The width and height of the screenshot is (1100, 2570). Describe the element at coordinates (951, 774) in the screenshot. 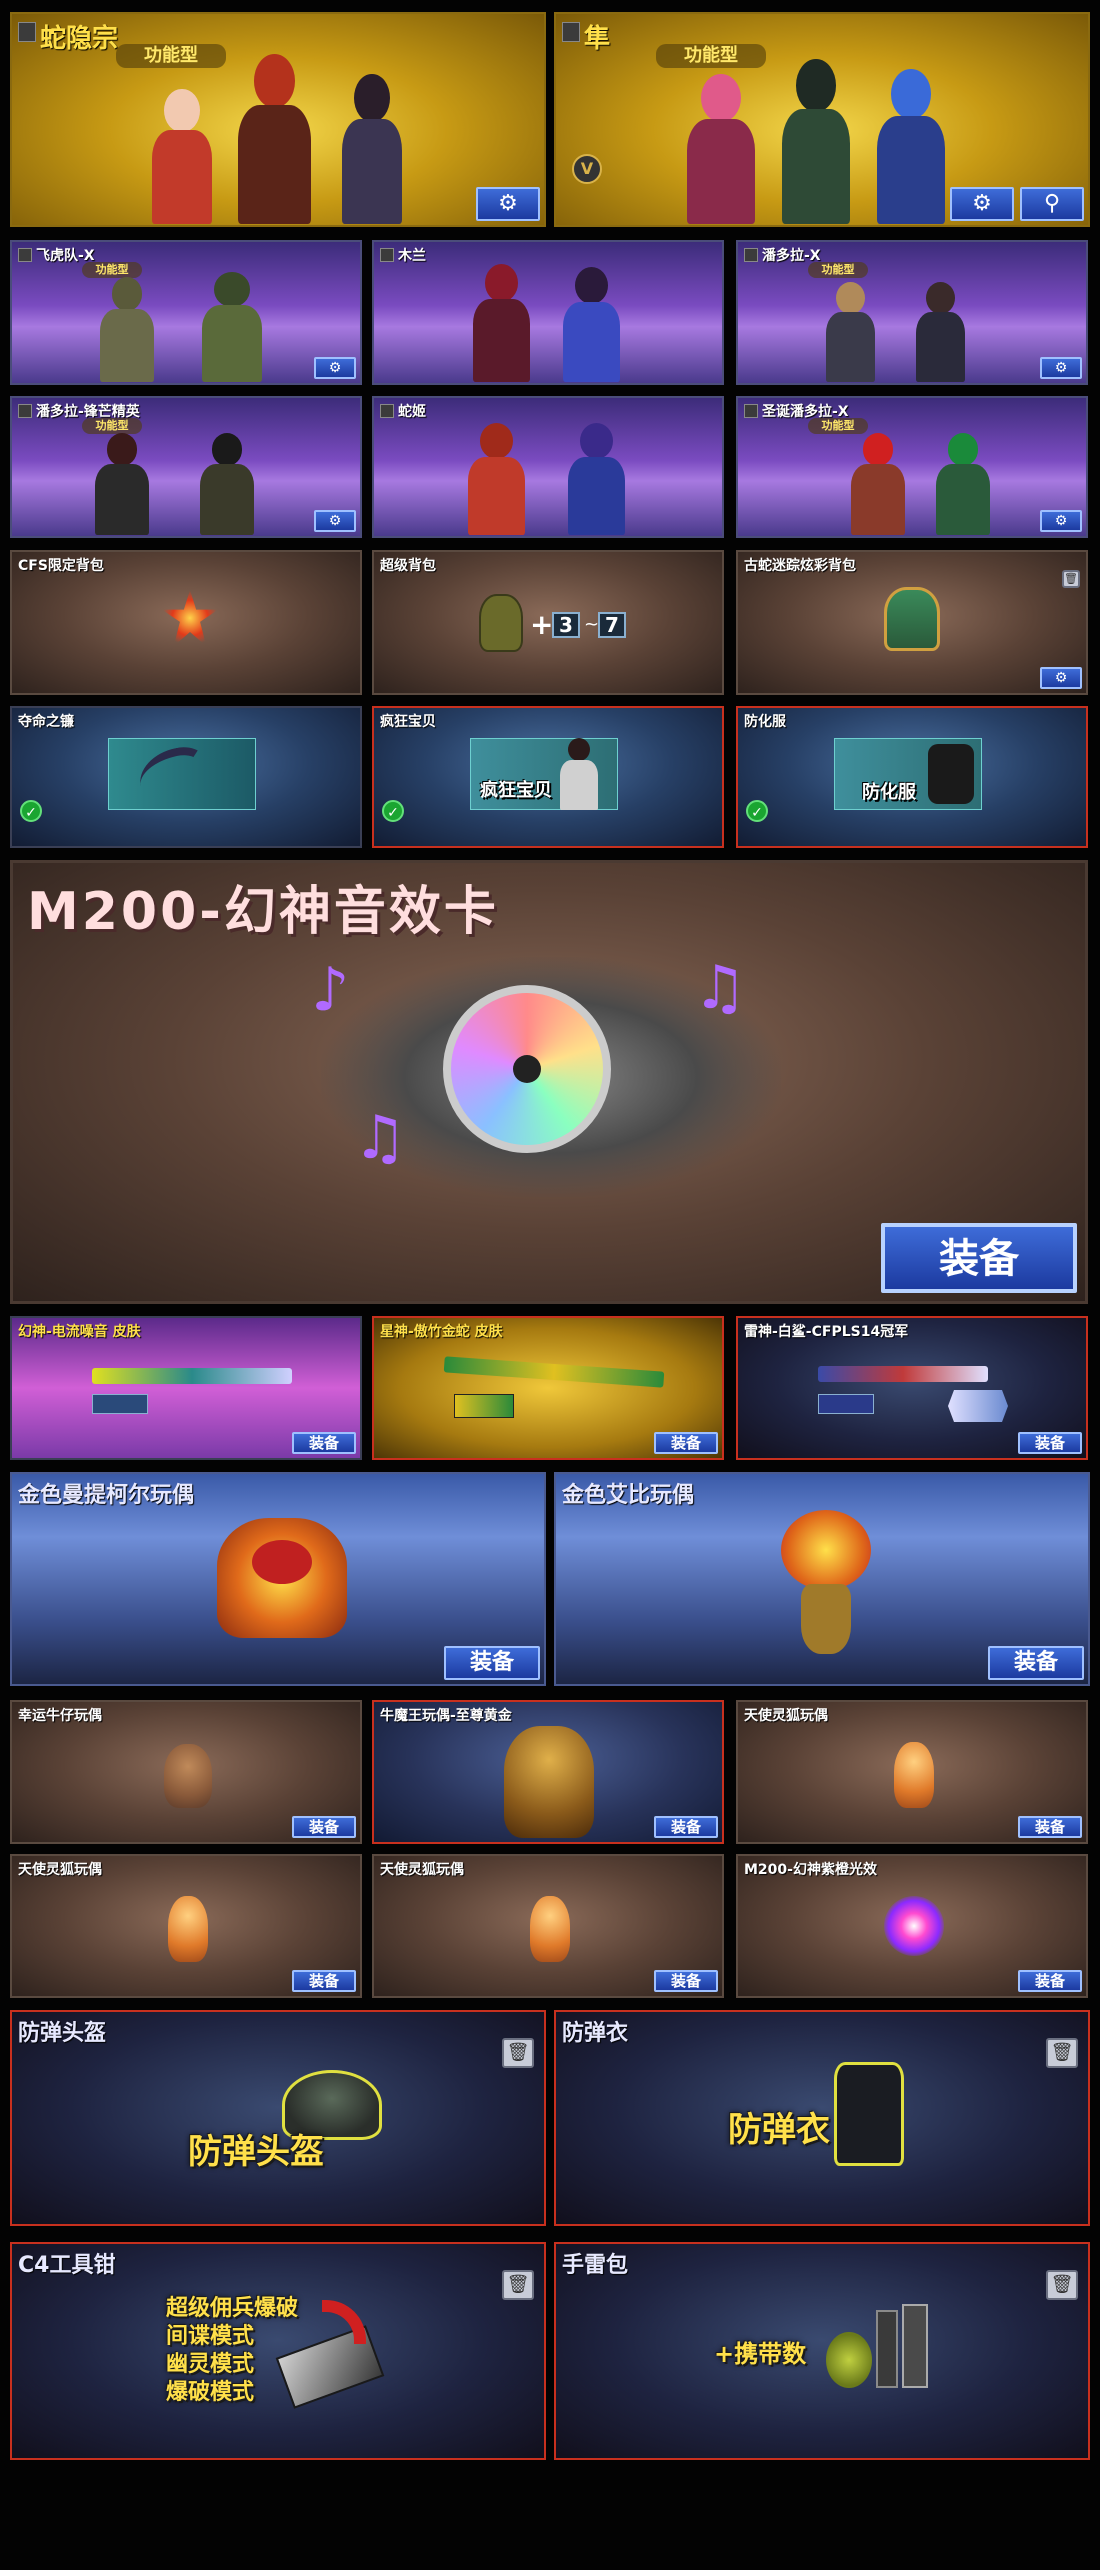

I see `suit-image` at that location.